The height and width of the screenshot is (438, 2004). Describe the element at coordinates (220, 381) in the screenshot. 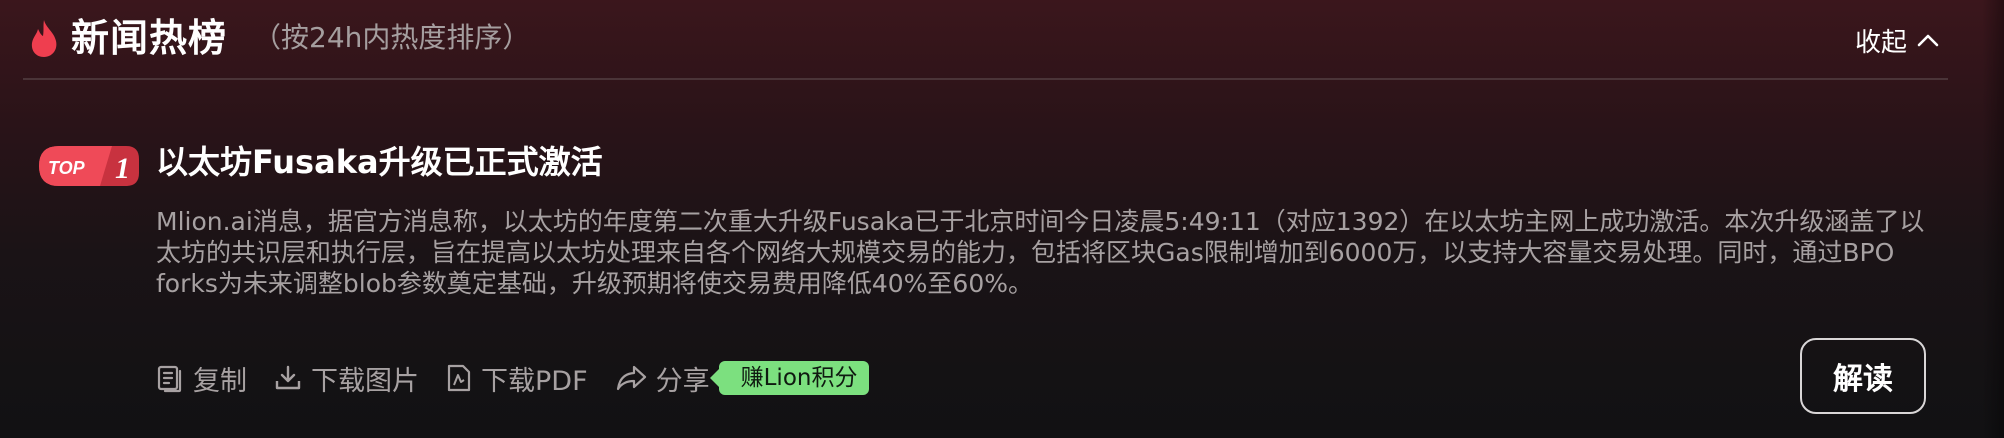

I see `copy-label: 复制` at that location.